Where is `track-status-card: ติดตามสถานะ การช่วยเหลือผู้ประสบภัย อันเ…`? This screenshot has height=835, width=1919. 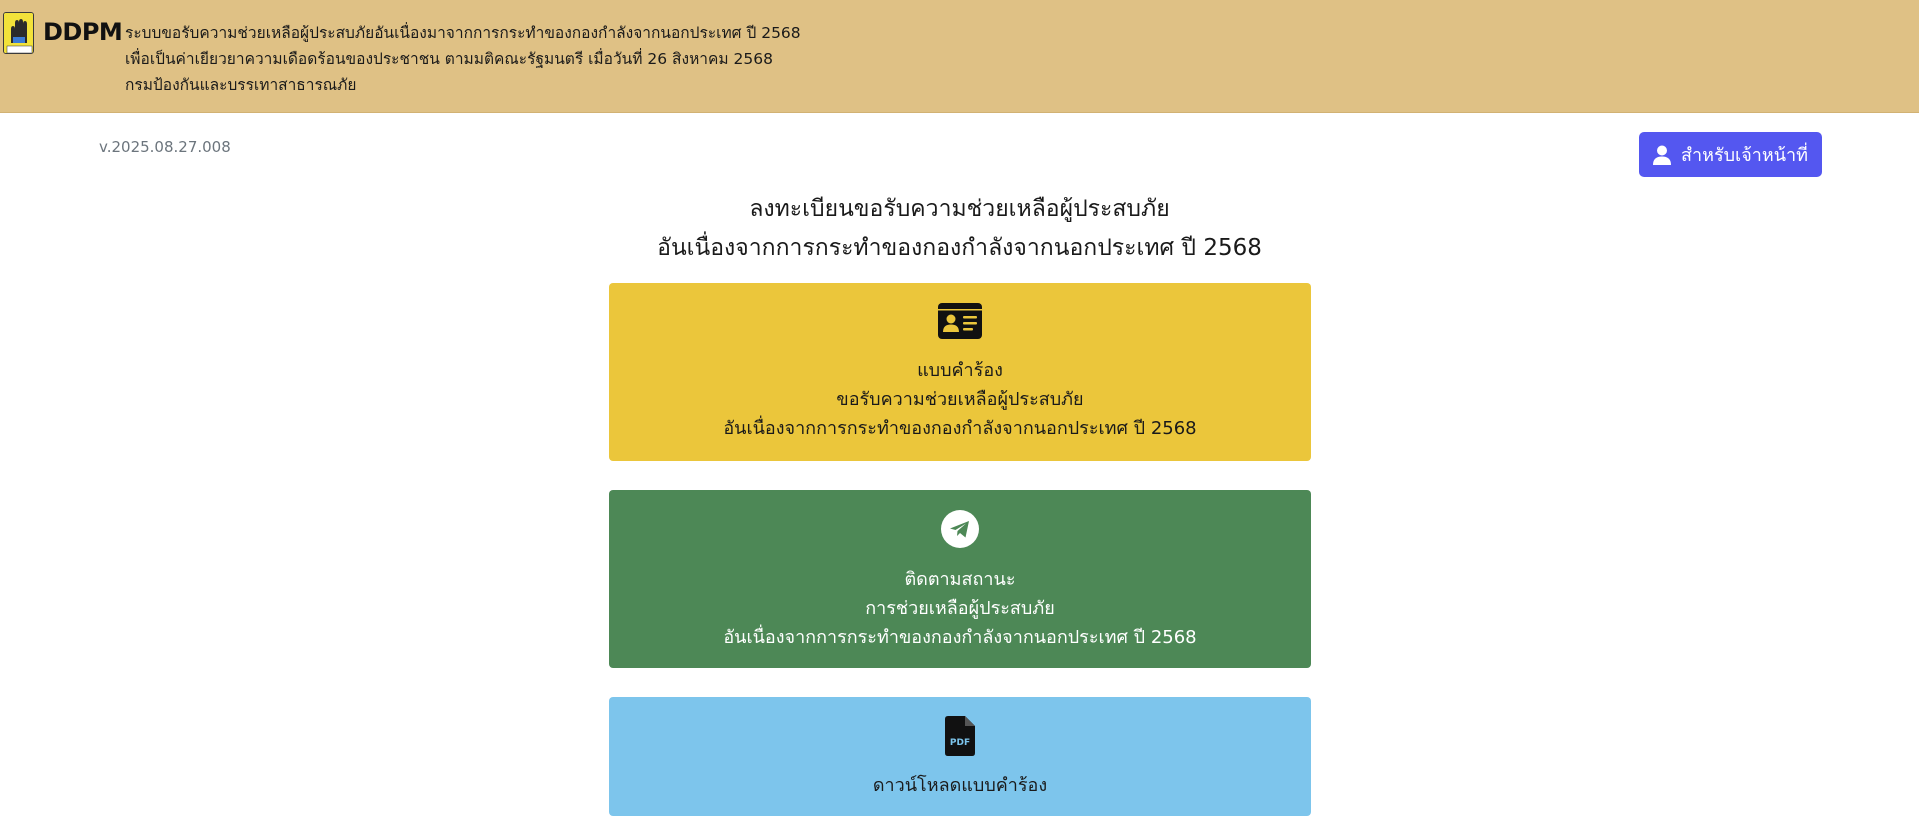
track-status-card: ติดตามสถานะ การช่วยเหลือผู้ประสบภัย อันเ… is located at coordinates (960, 579).